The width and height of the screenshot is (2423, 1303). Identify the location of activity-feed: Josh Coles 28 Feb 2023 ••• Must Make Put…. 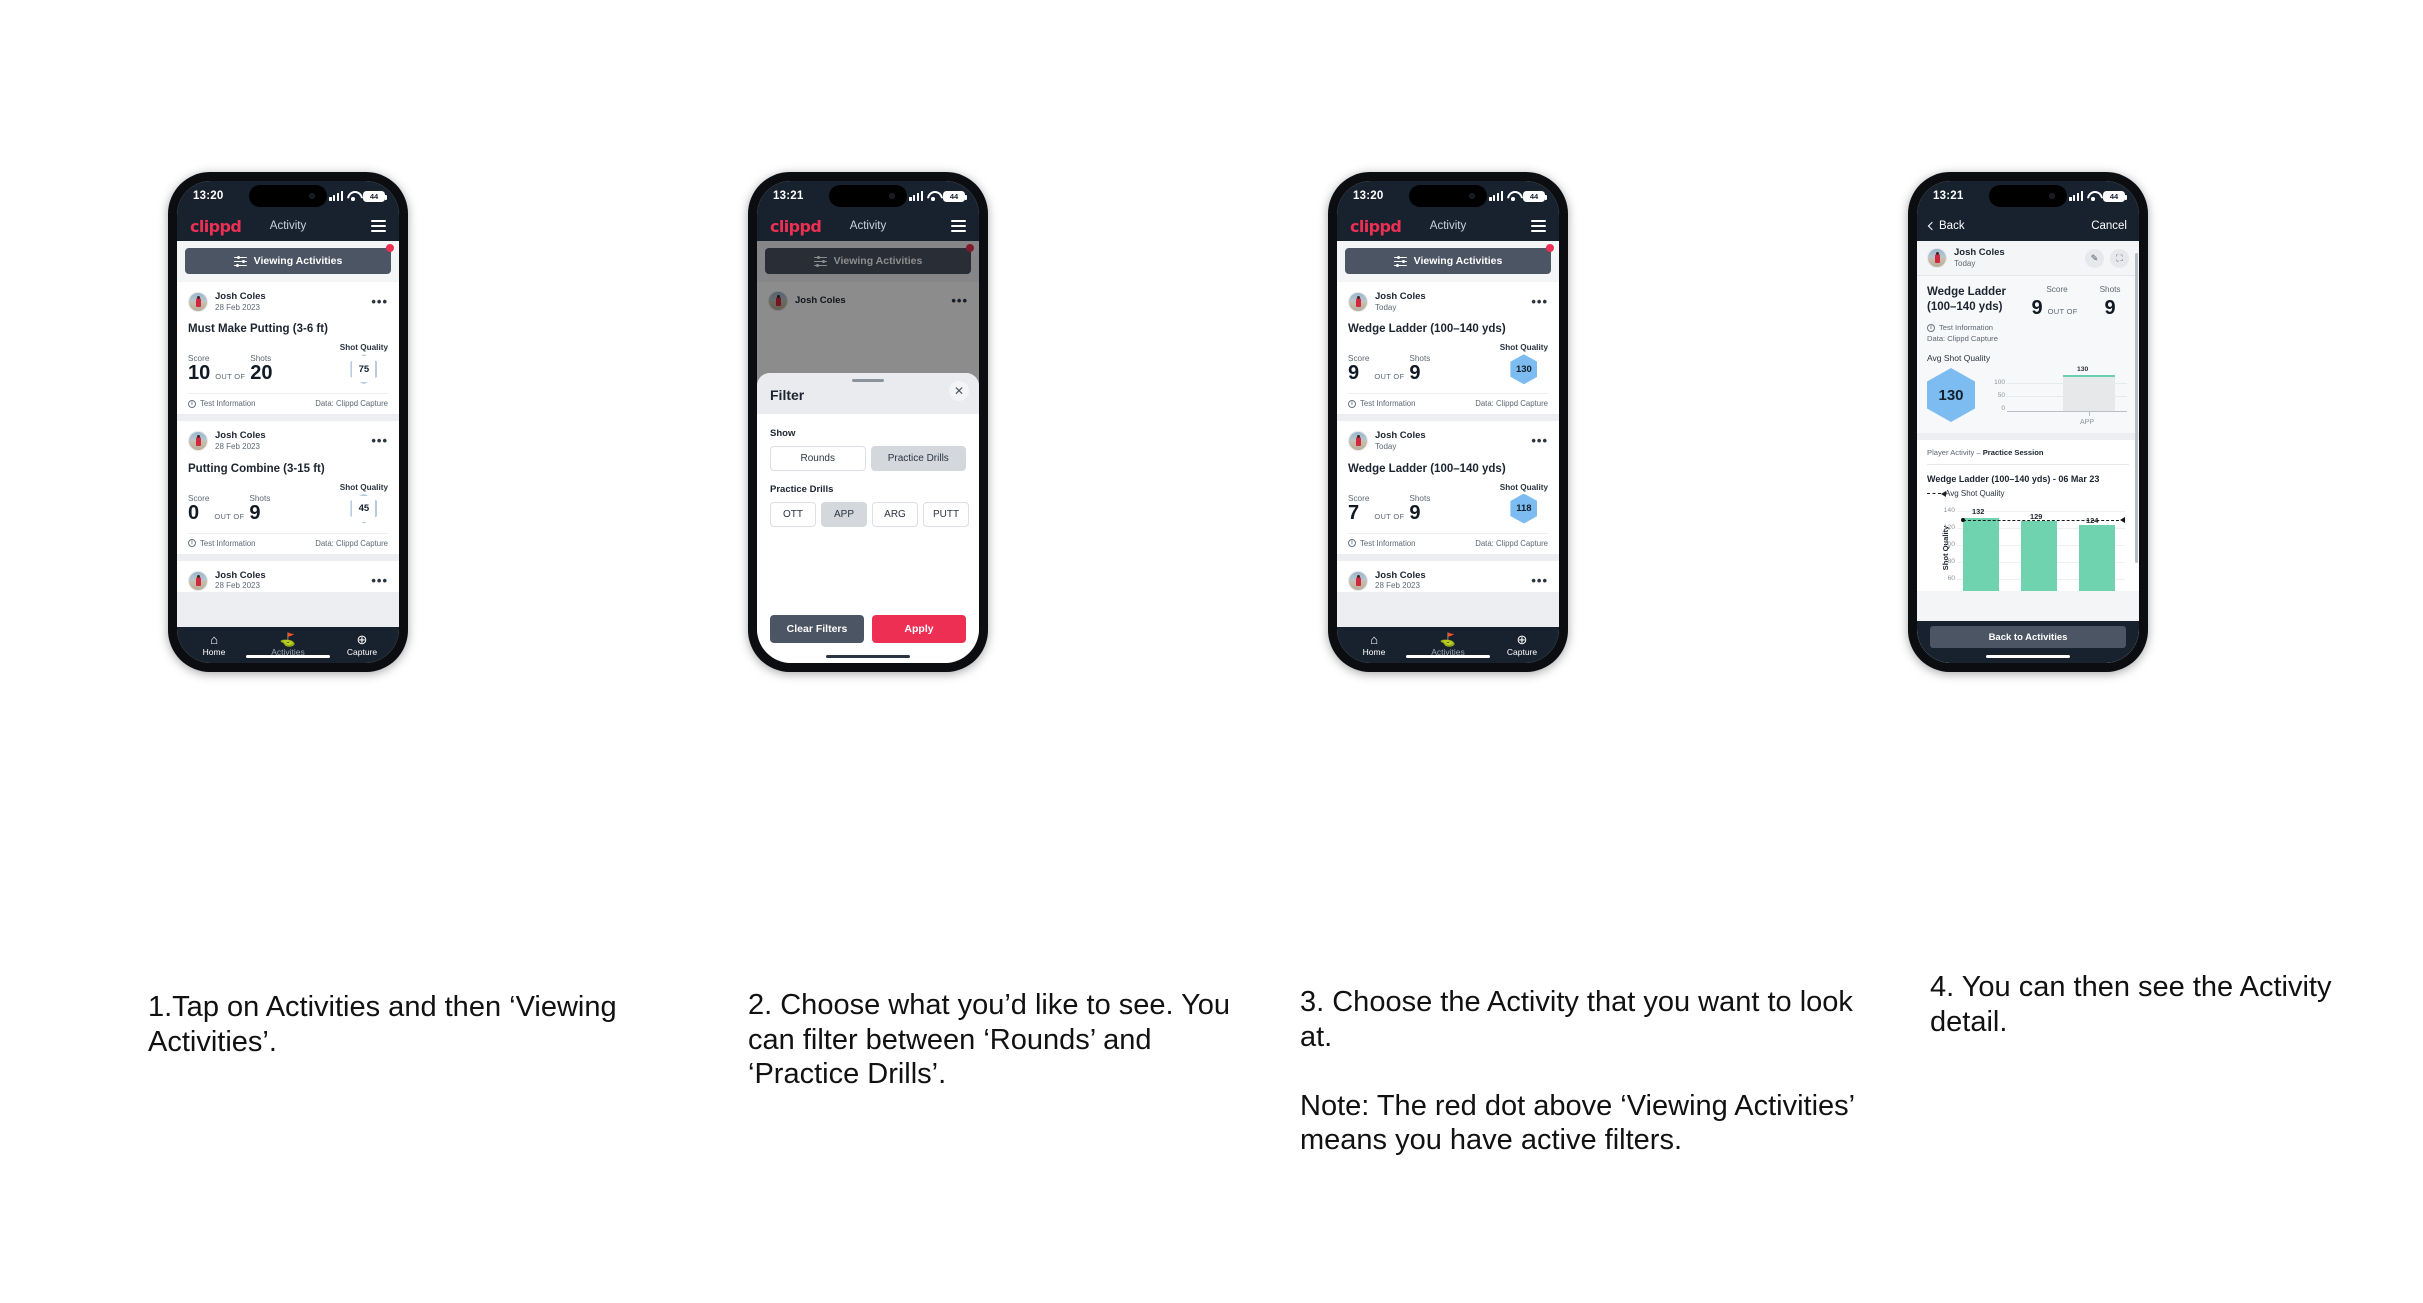
(288, 454).